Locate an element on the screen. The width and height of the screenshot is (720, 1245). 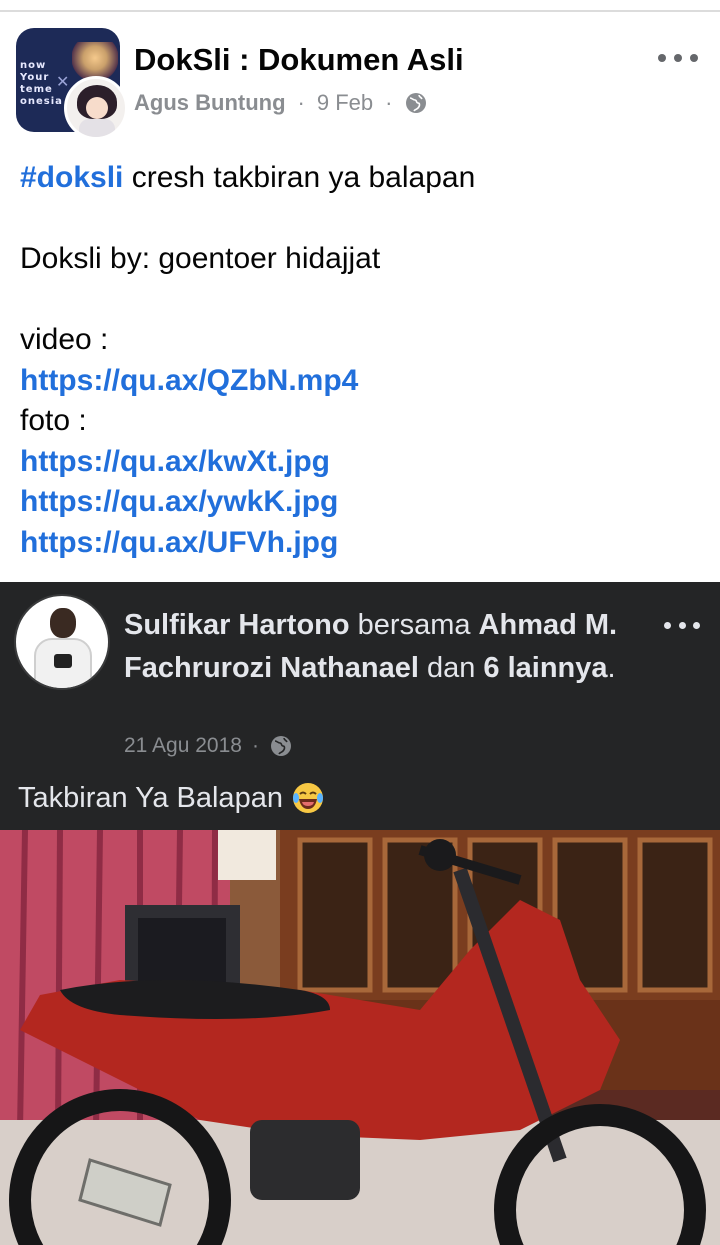
video-link: https://qu.ax/QZbN.mp4 is located at coordinates (365, 381).